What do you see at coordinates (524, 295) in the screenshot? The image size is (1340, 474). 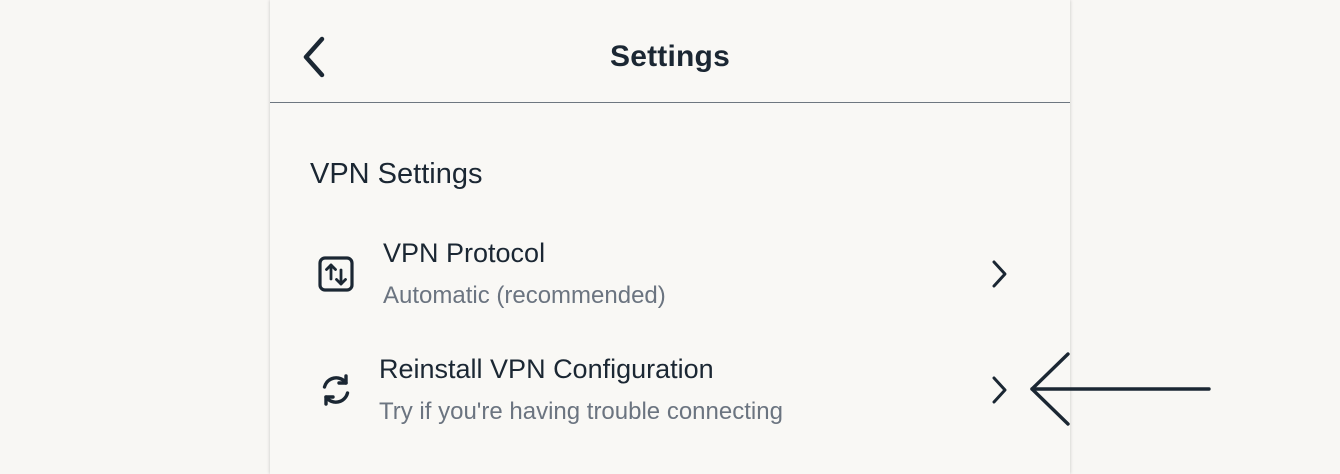 I see `vpn-protocol-value: Automatic (recommended)` at bounding box center [524, 295].